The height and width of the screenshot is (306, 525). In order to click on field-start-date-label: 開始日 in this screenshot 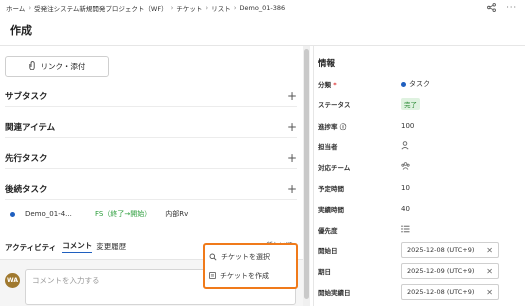, I will do `click(328, 251)`.